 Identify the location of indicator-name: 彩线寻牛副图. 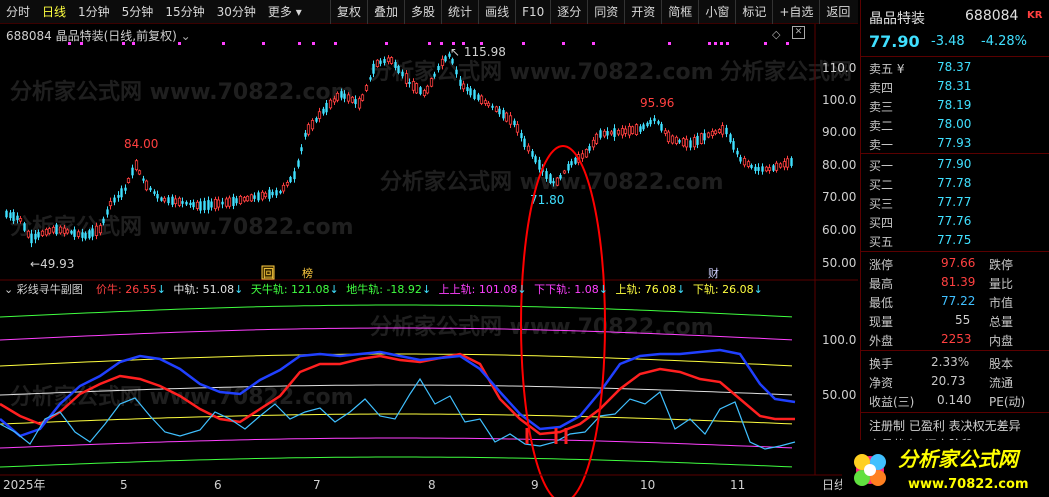
(50, 289).